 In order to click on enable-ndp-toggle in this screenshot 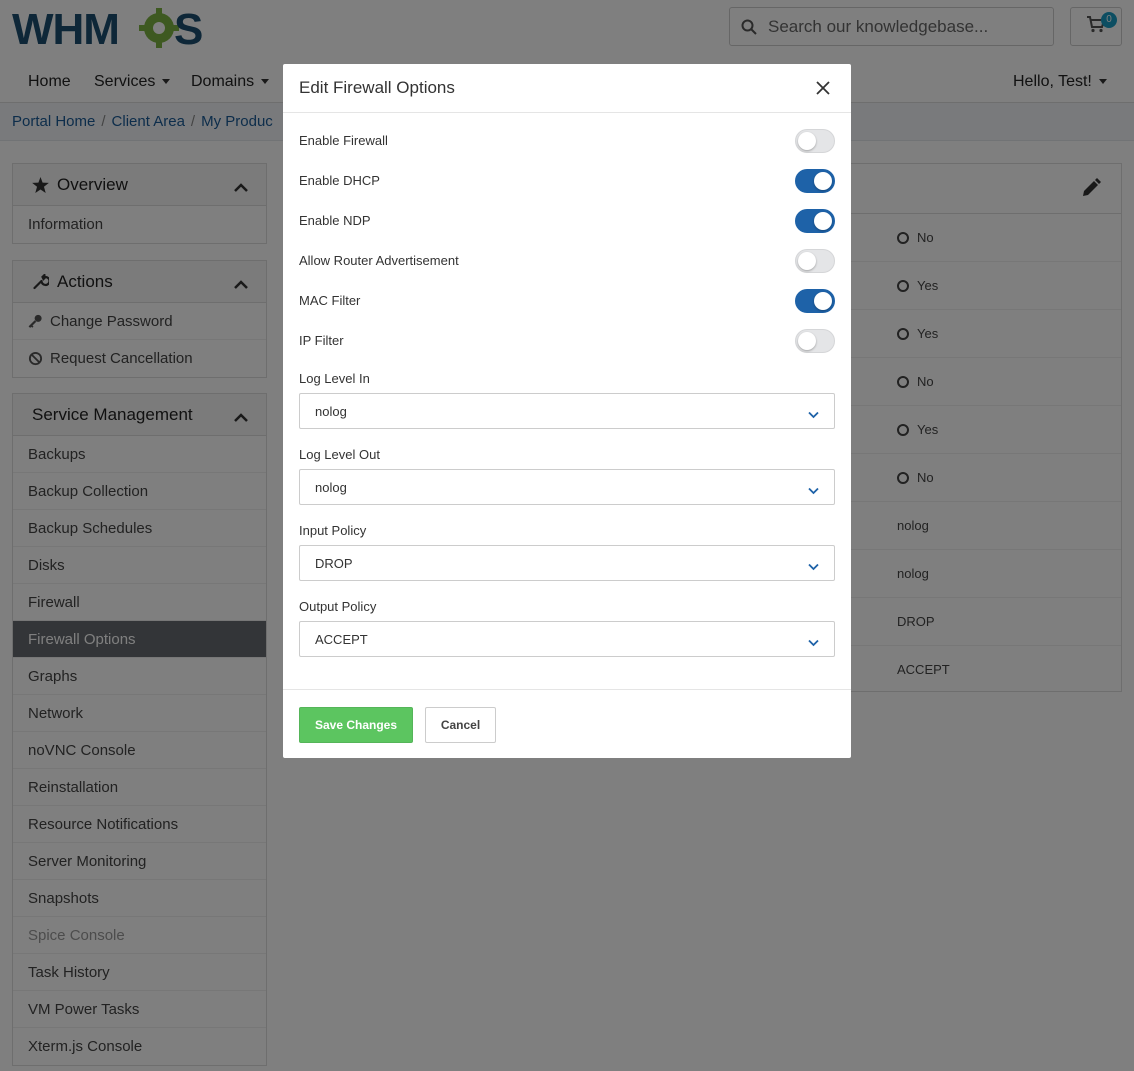, I will do `click(815, 221)`.